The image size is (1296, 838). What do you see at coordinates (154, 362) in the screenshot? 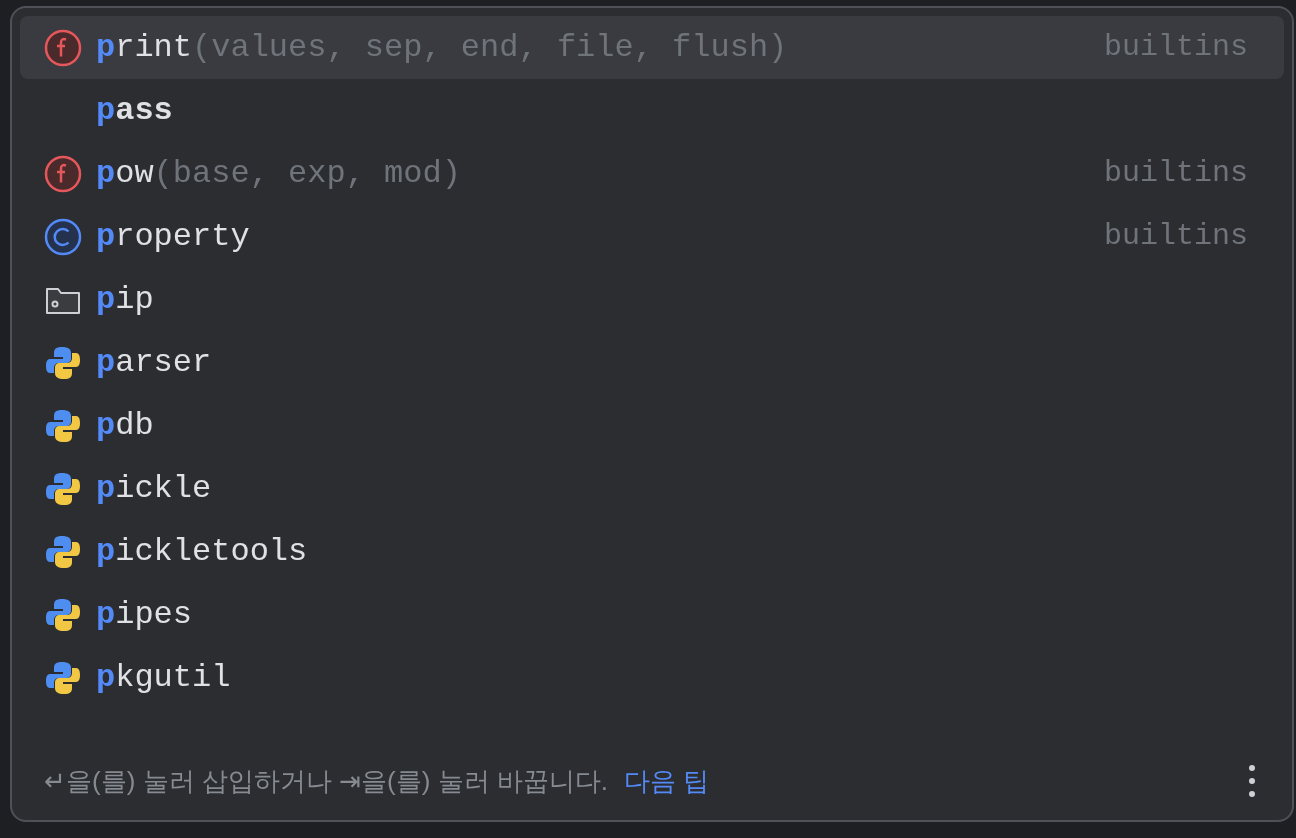
I see `completion-name: parser` at bounding box center [154, 362].